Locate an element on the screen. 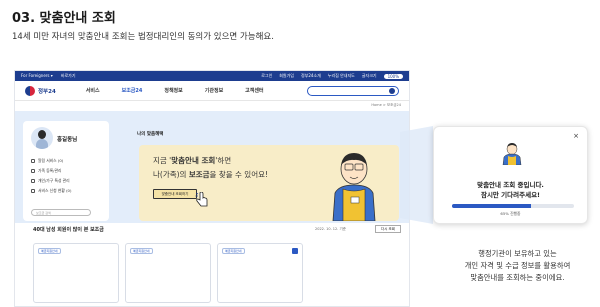 The height and width of the screenshot is (307, 600). user-name: 홍길동님 is located at coordinates (67, 140).